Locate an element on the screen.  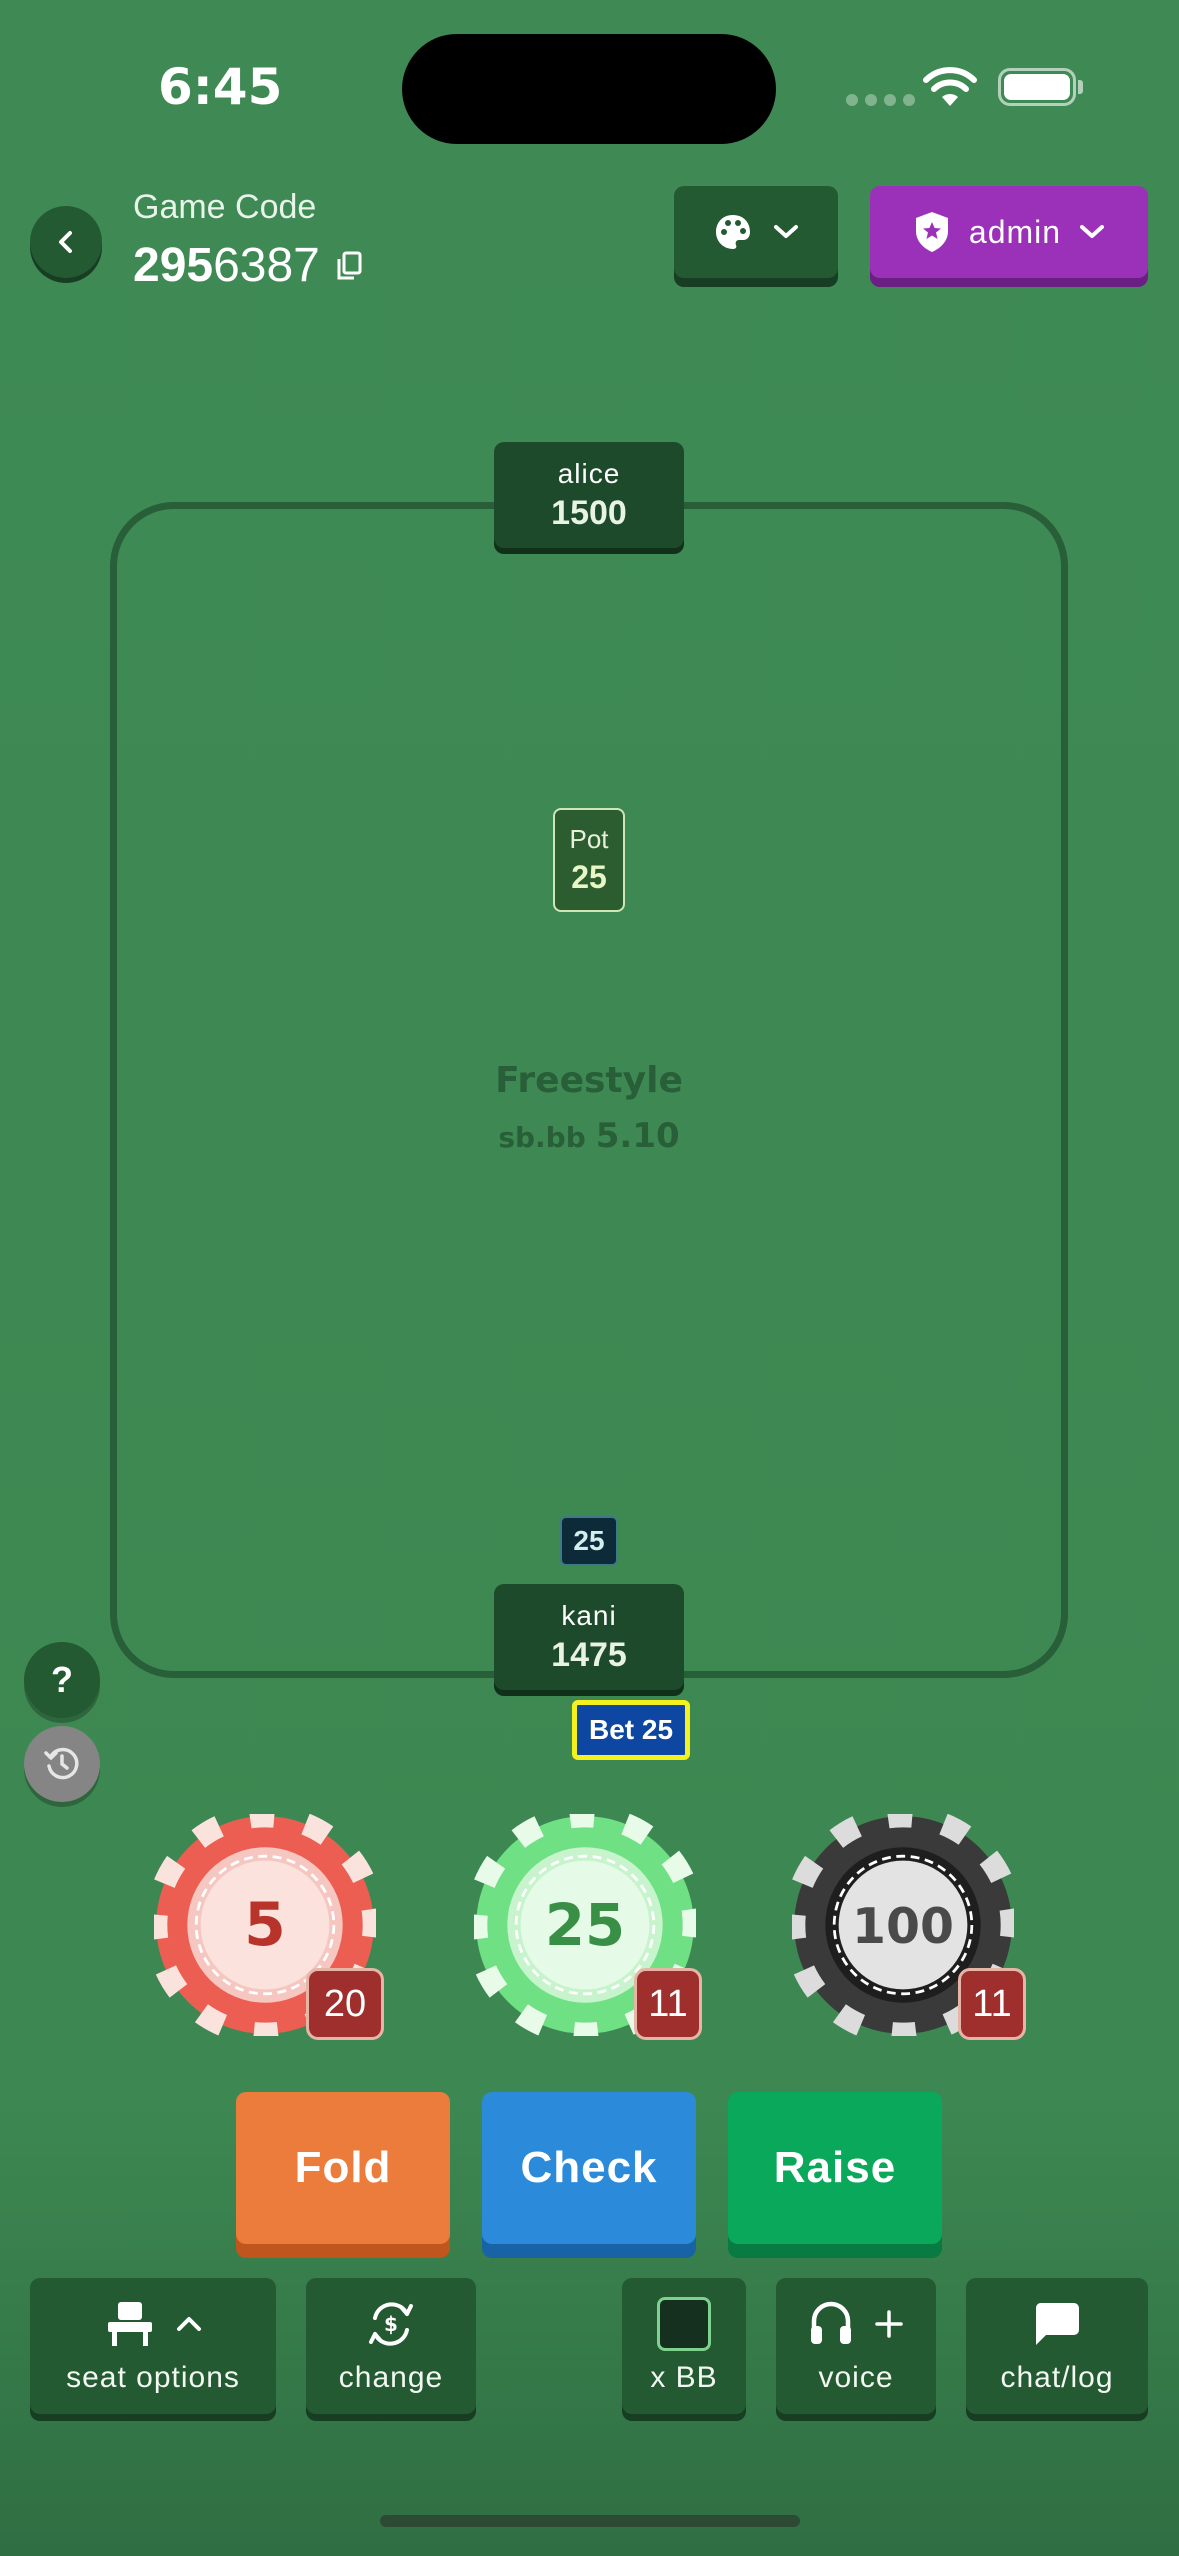
palette-icon is located at coordinates (733, 232).